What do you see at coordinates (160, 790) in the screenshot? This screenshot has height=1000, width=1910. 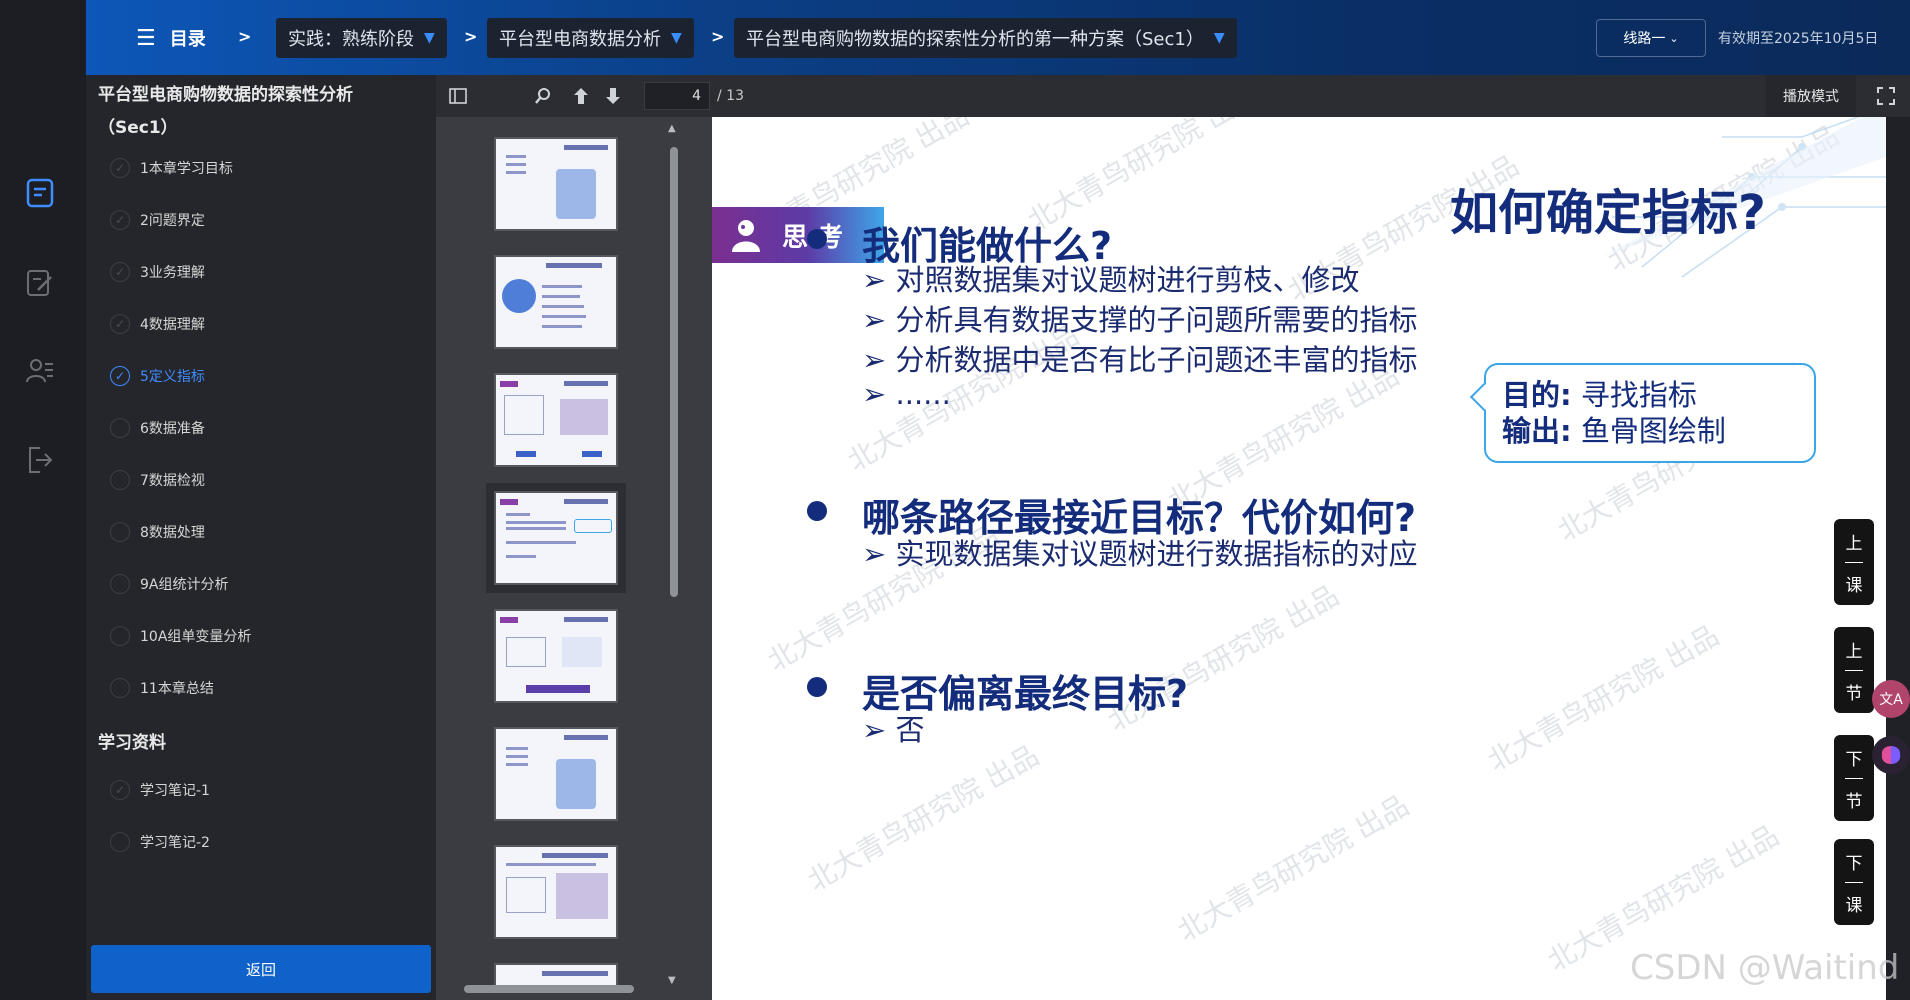 I see `material-item: ✓ 学习笔记-1` at bounding box center [160, 790].